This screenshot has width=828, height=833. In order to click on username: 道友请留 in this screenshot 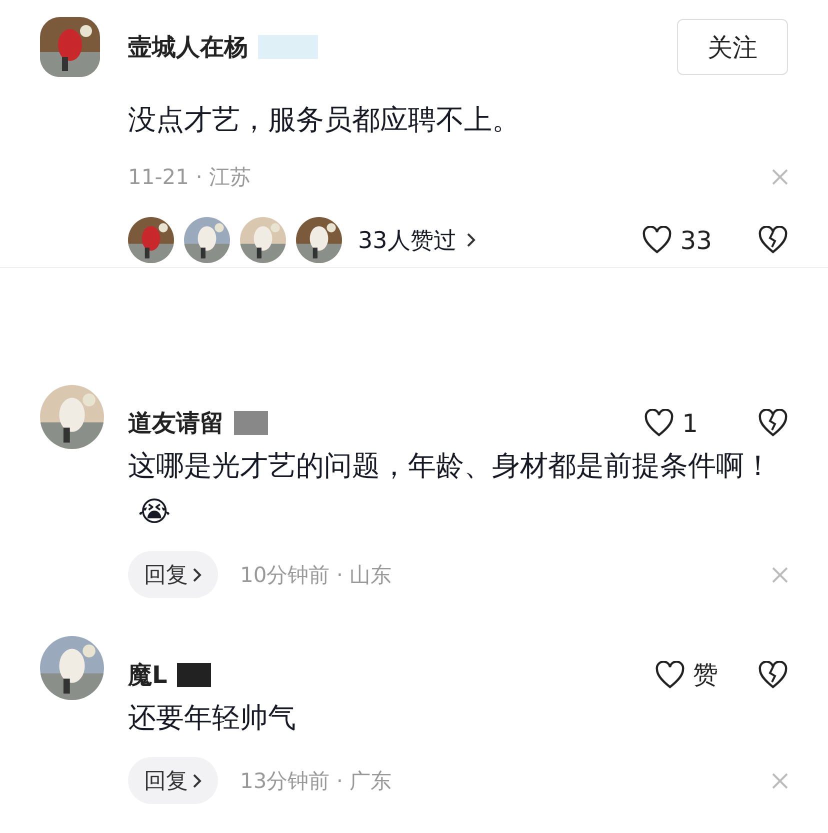, I will do `click(176, 423)`.